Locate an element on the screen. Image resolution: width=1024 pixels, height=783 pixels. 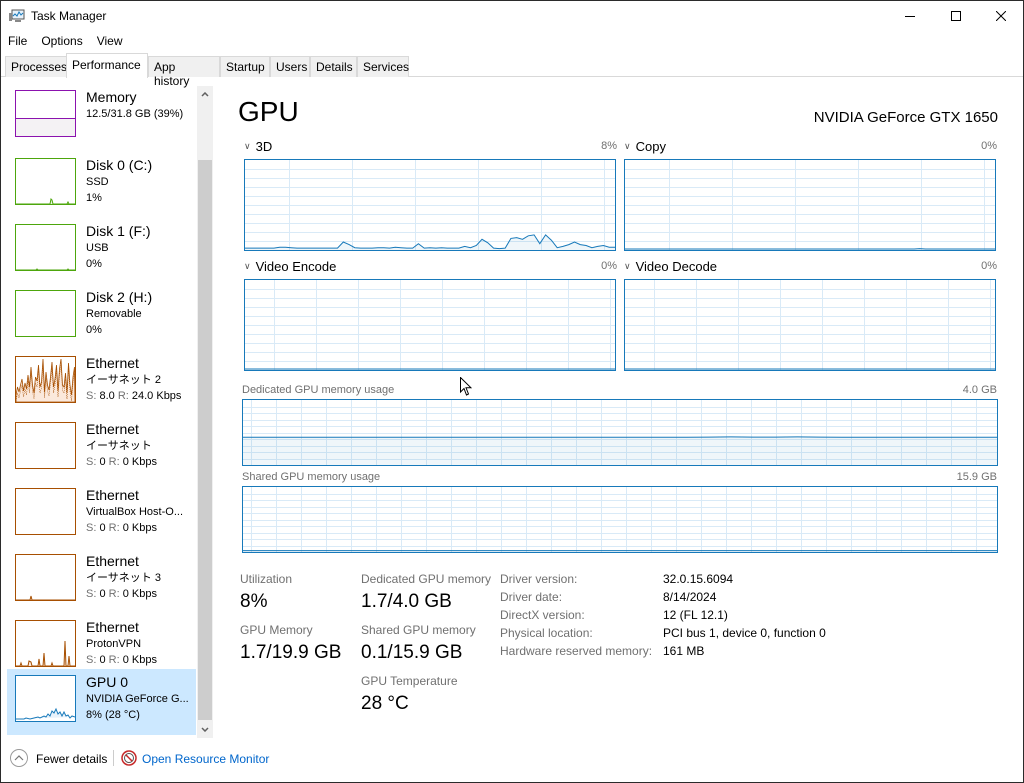
gpu-temperature-value: 28 °C is located at coordinates (385, 703).